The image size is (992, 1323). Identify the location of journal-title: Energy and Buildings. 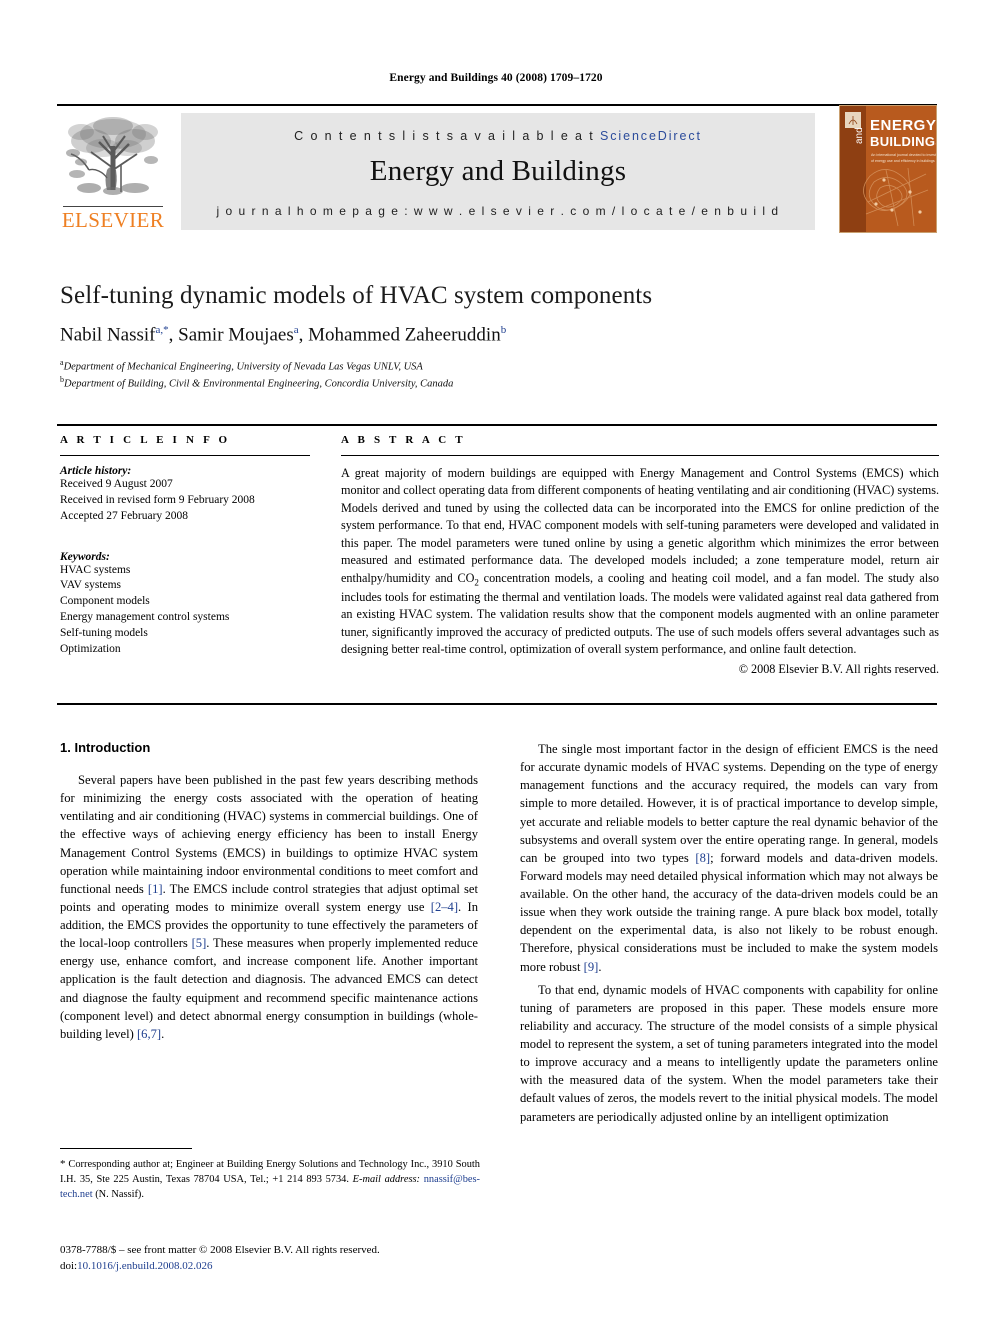
(498, 171).